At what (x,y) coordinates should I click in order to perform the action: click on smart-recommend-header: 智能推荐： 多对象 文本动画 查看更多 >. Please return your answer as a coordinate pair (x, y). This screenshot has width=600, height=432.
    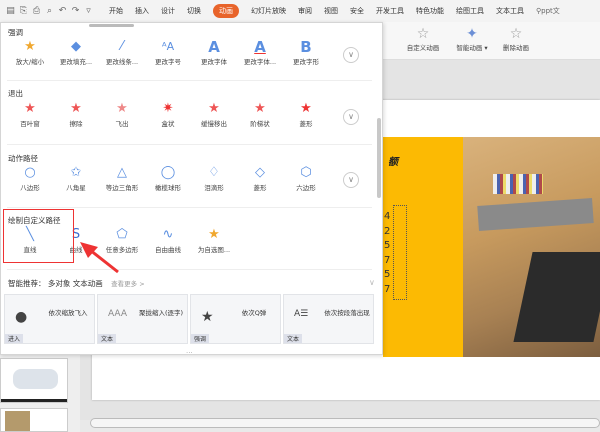
    Looking at the image, I should click on (76, 283).